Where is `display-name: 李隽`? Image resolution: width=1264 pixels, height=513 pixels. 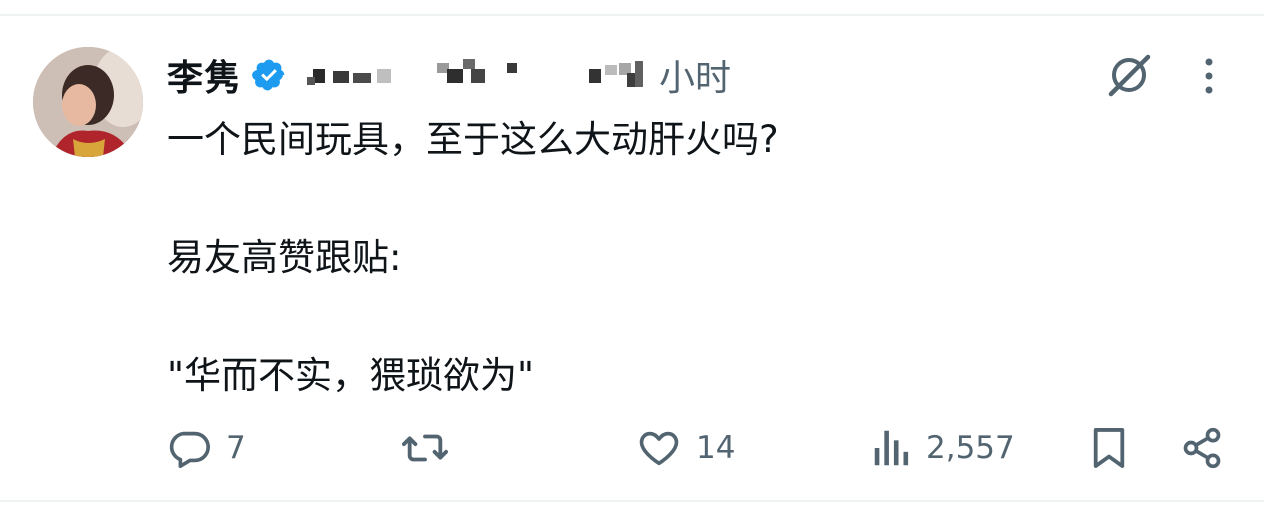 display-name: 李隽 is located at coordinates (204, 75).